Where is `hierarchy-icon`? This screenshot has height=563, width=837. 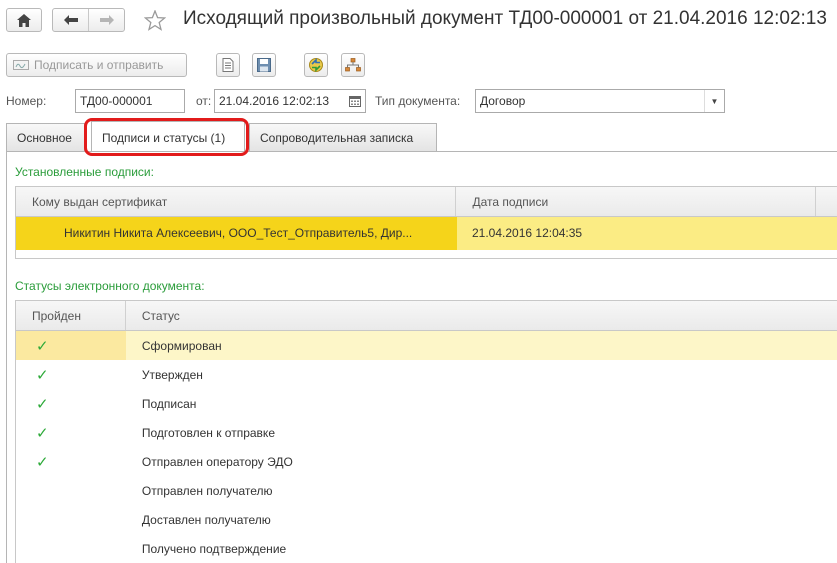
hierarchy-icon is located at coordinates (353, 65).